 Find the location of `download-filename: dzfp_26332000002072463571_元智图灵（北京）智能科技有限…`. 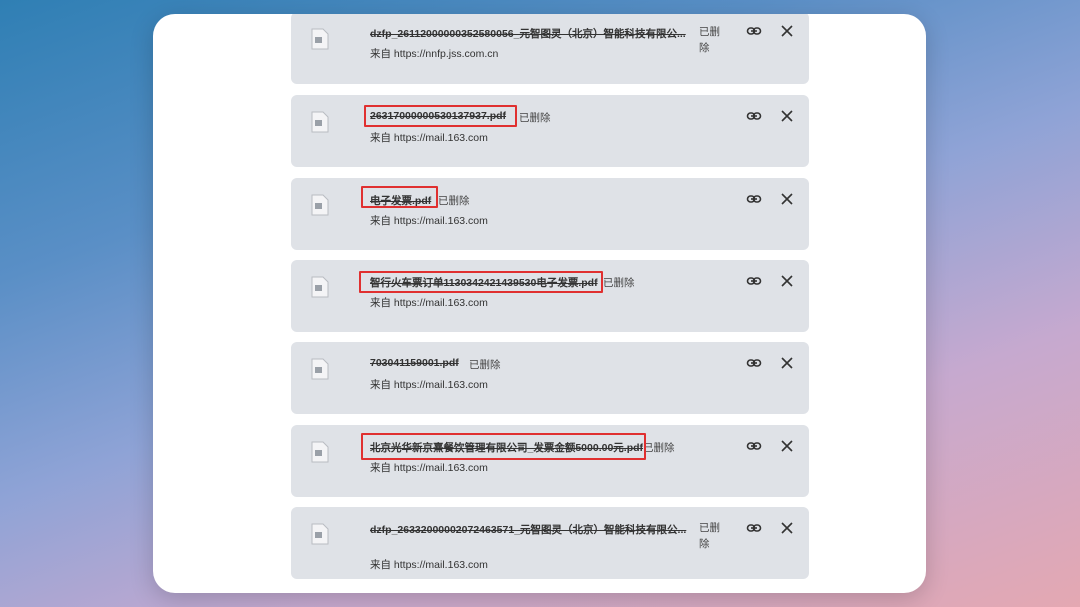

download-filename: dzfp_26332000002072463571_元智图灵（北京）智能科技有限… is located at coordinates (528, 529).